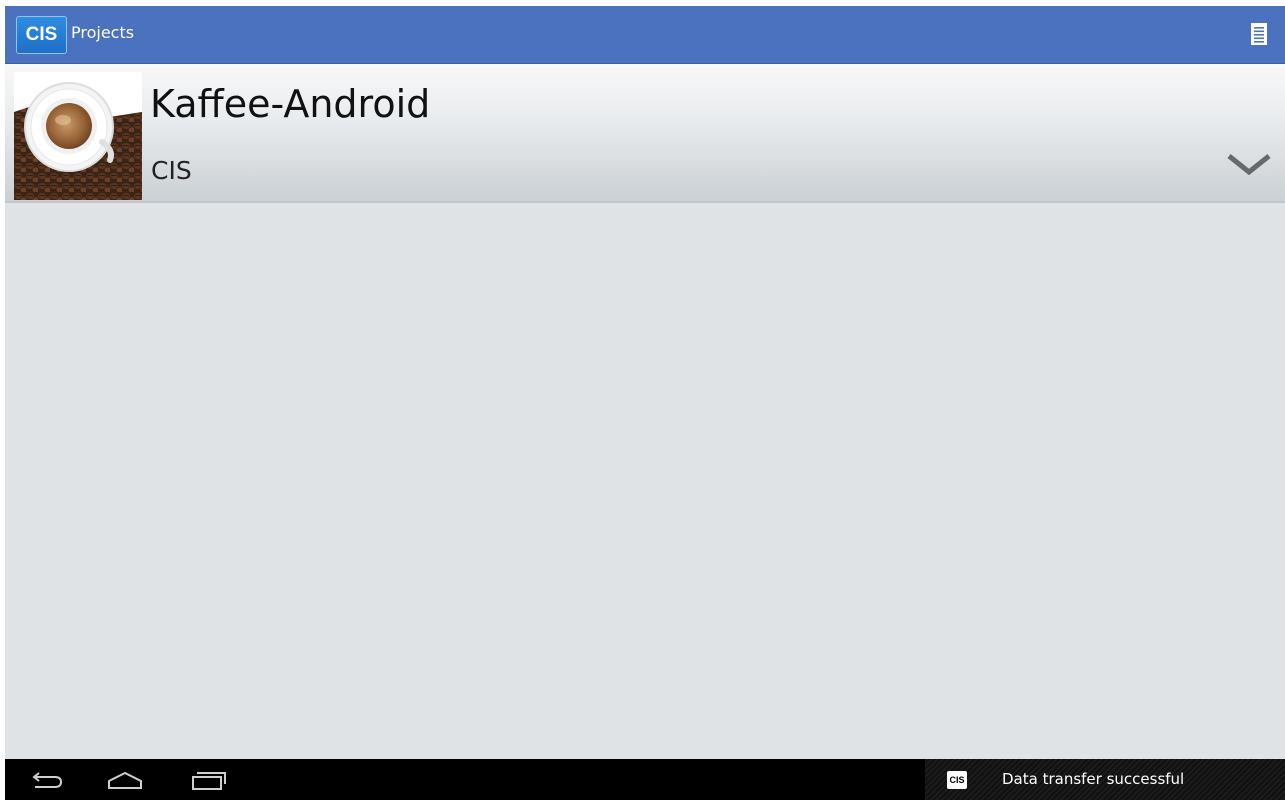 The image size is (1285, 800). What do you see at coordinates (125, 781) in the screenshot?
I see `home-icon` at bounding box center [125, 781].